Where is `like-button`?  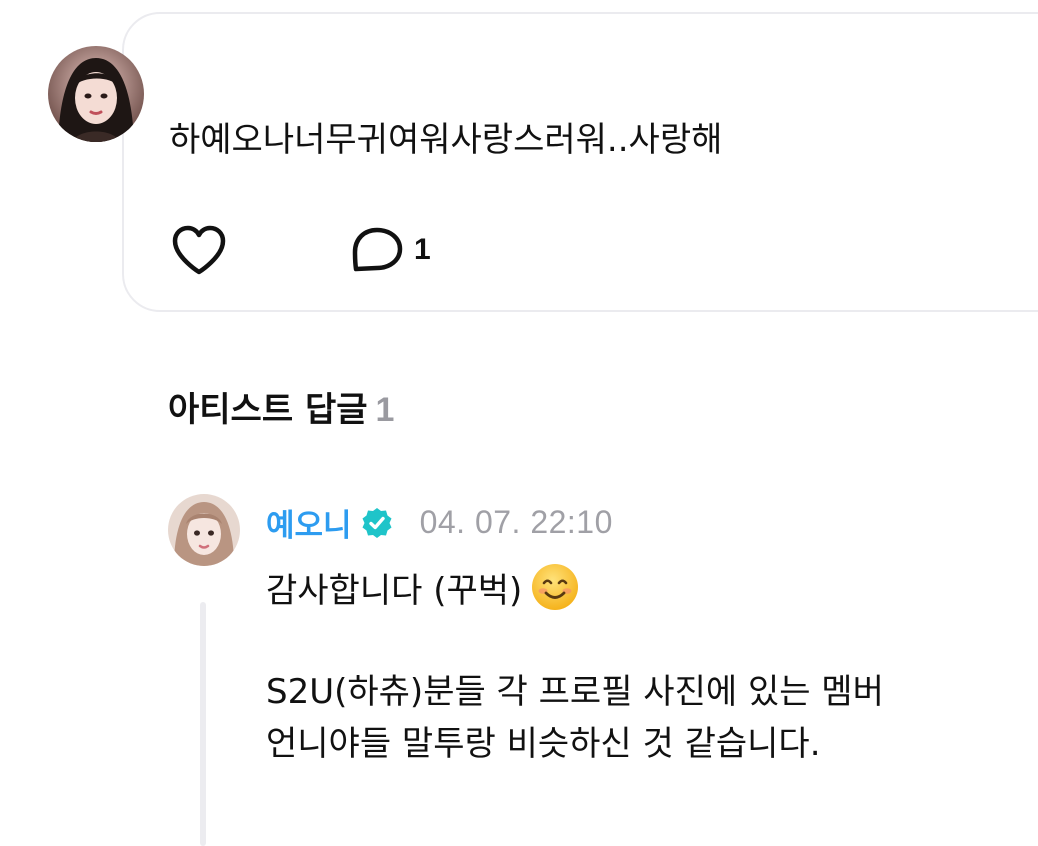 like-button is located at coordinates (199, 250).